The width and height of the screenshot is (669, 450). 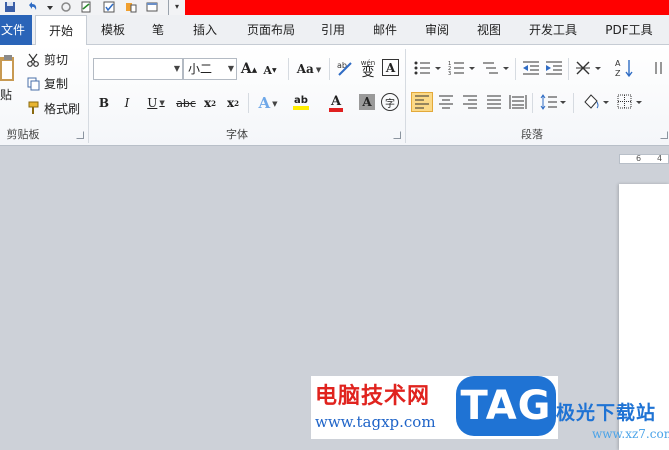 What do you see at coordinates (152, 7) in the screenshot?
I see `window-icon` at bounding box center [152, 7].